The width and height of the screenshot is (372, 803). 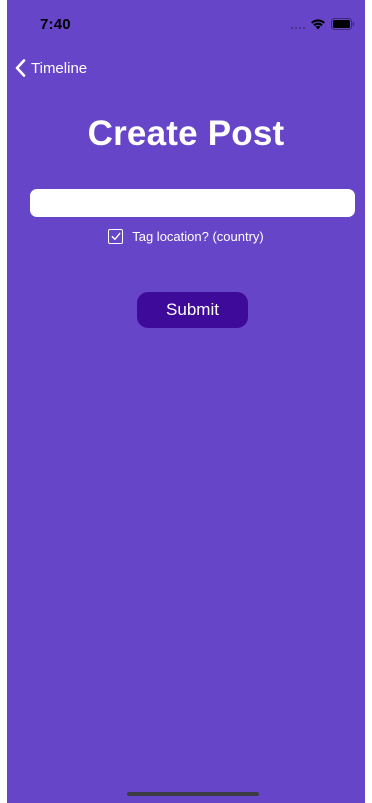 I want to click on checkmark-icon, so click(x=116, y=236).